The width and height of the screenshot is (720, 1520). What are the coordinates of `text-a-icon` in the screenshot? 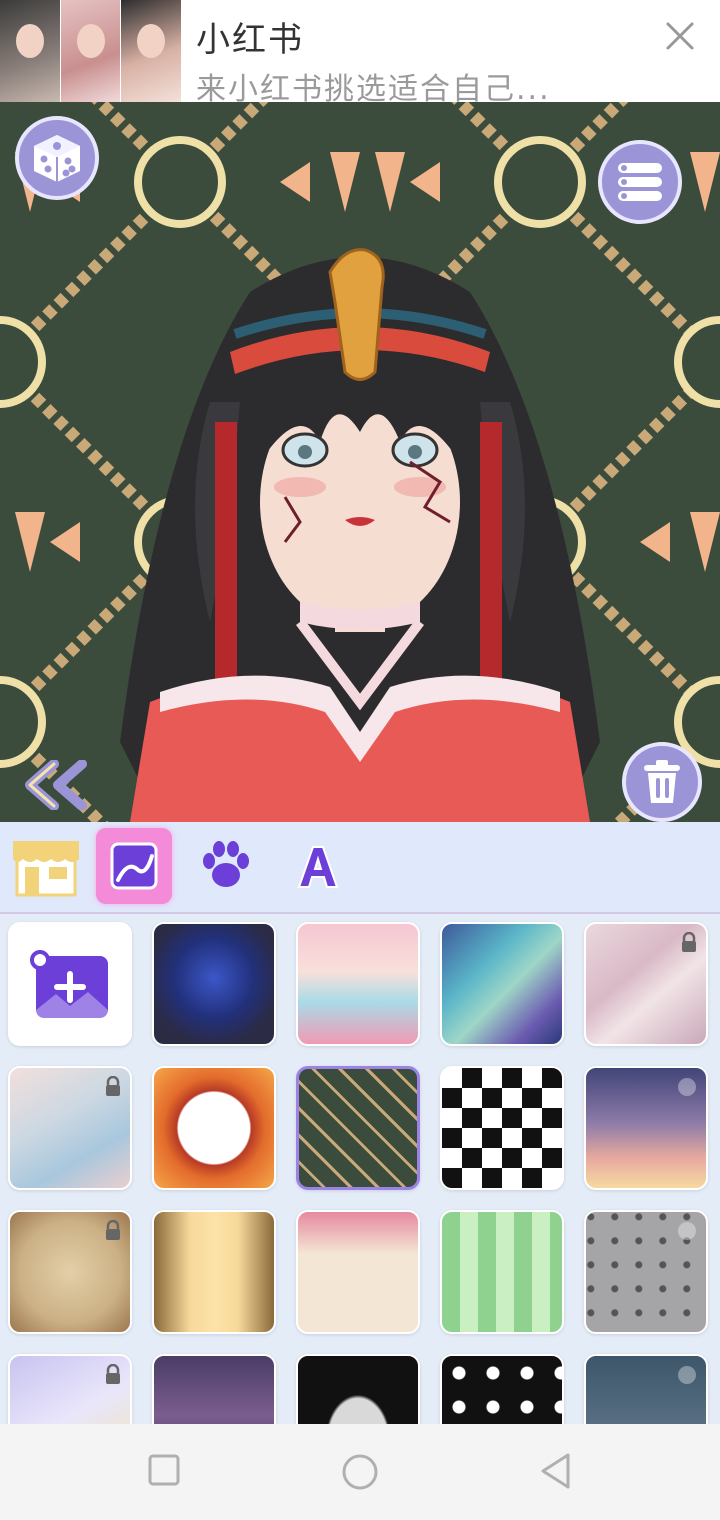 It's located at (318, 867).